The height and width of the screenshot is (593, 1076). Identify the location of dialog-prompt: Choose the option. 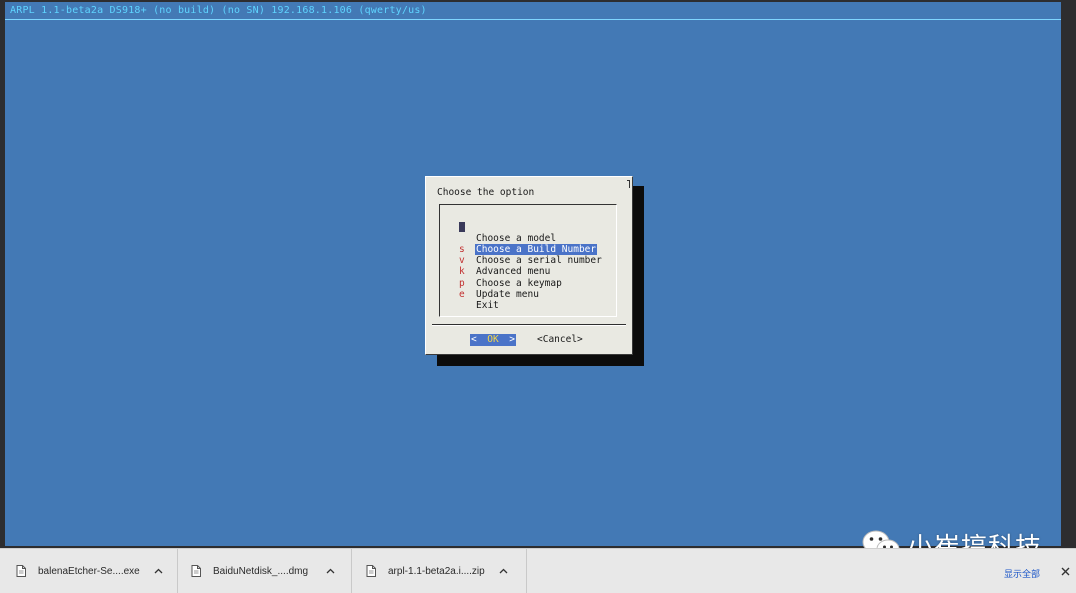
(486, 192).